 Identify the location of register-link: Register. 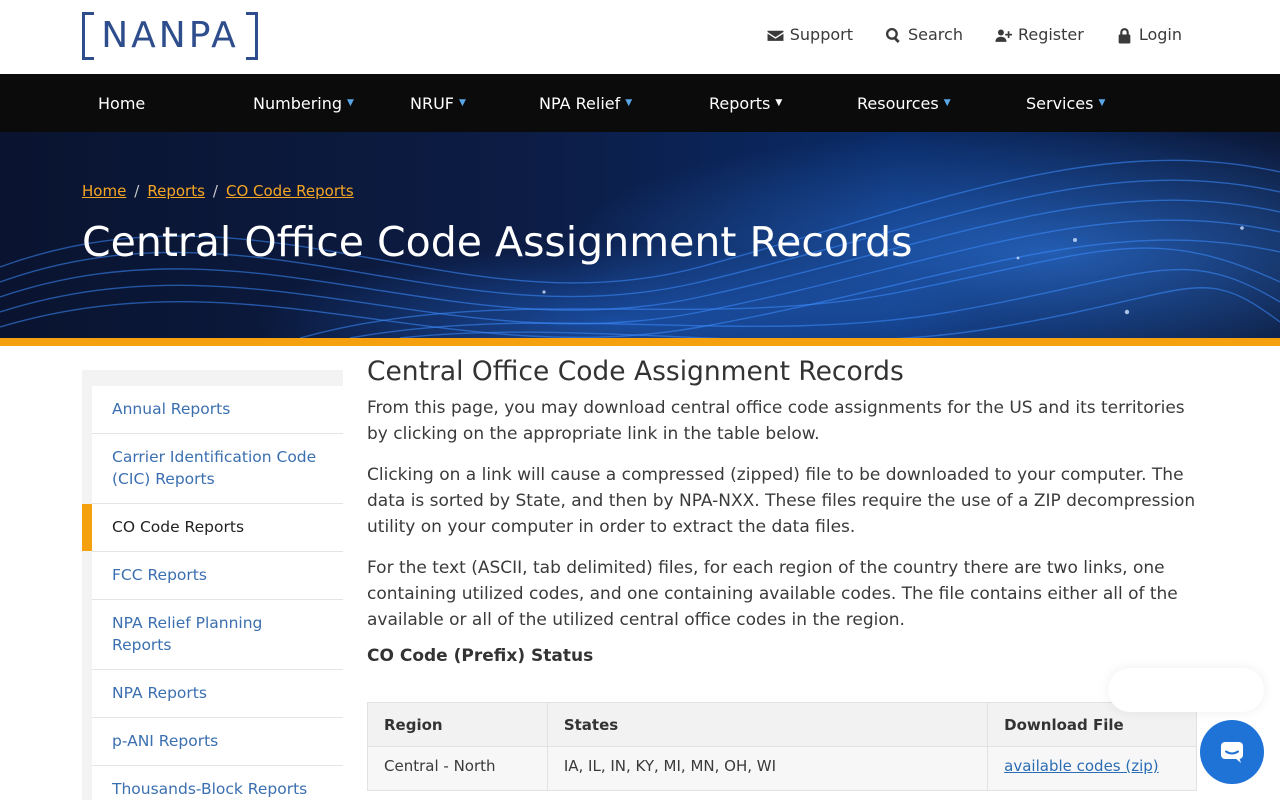
(1039, 35).